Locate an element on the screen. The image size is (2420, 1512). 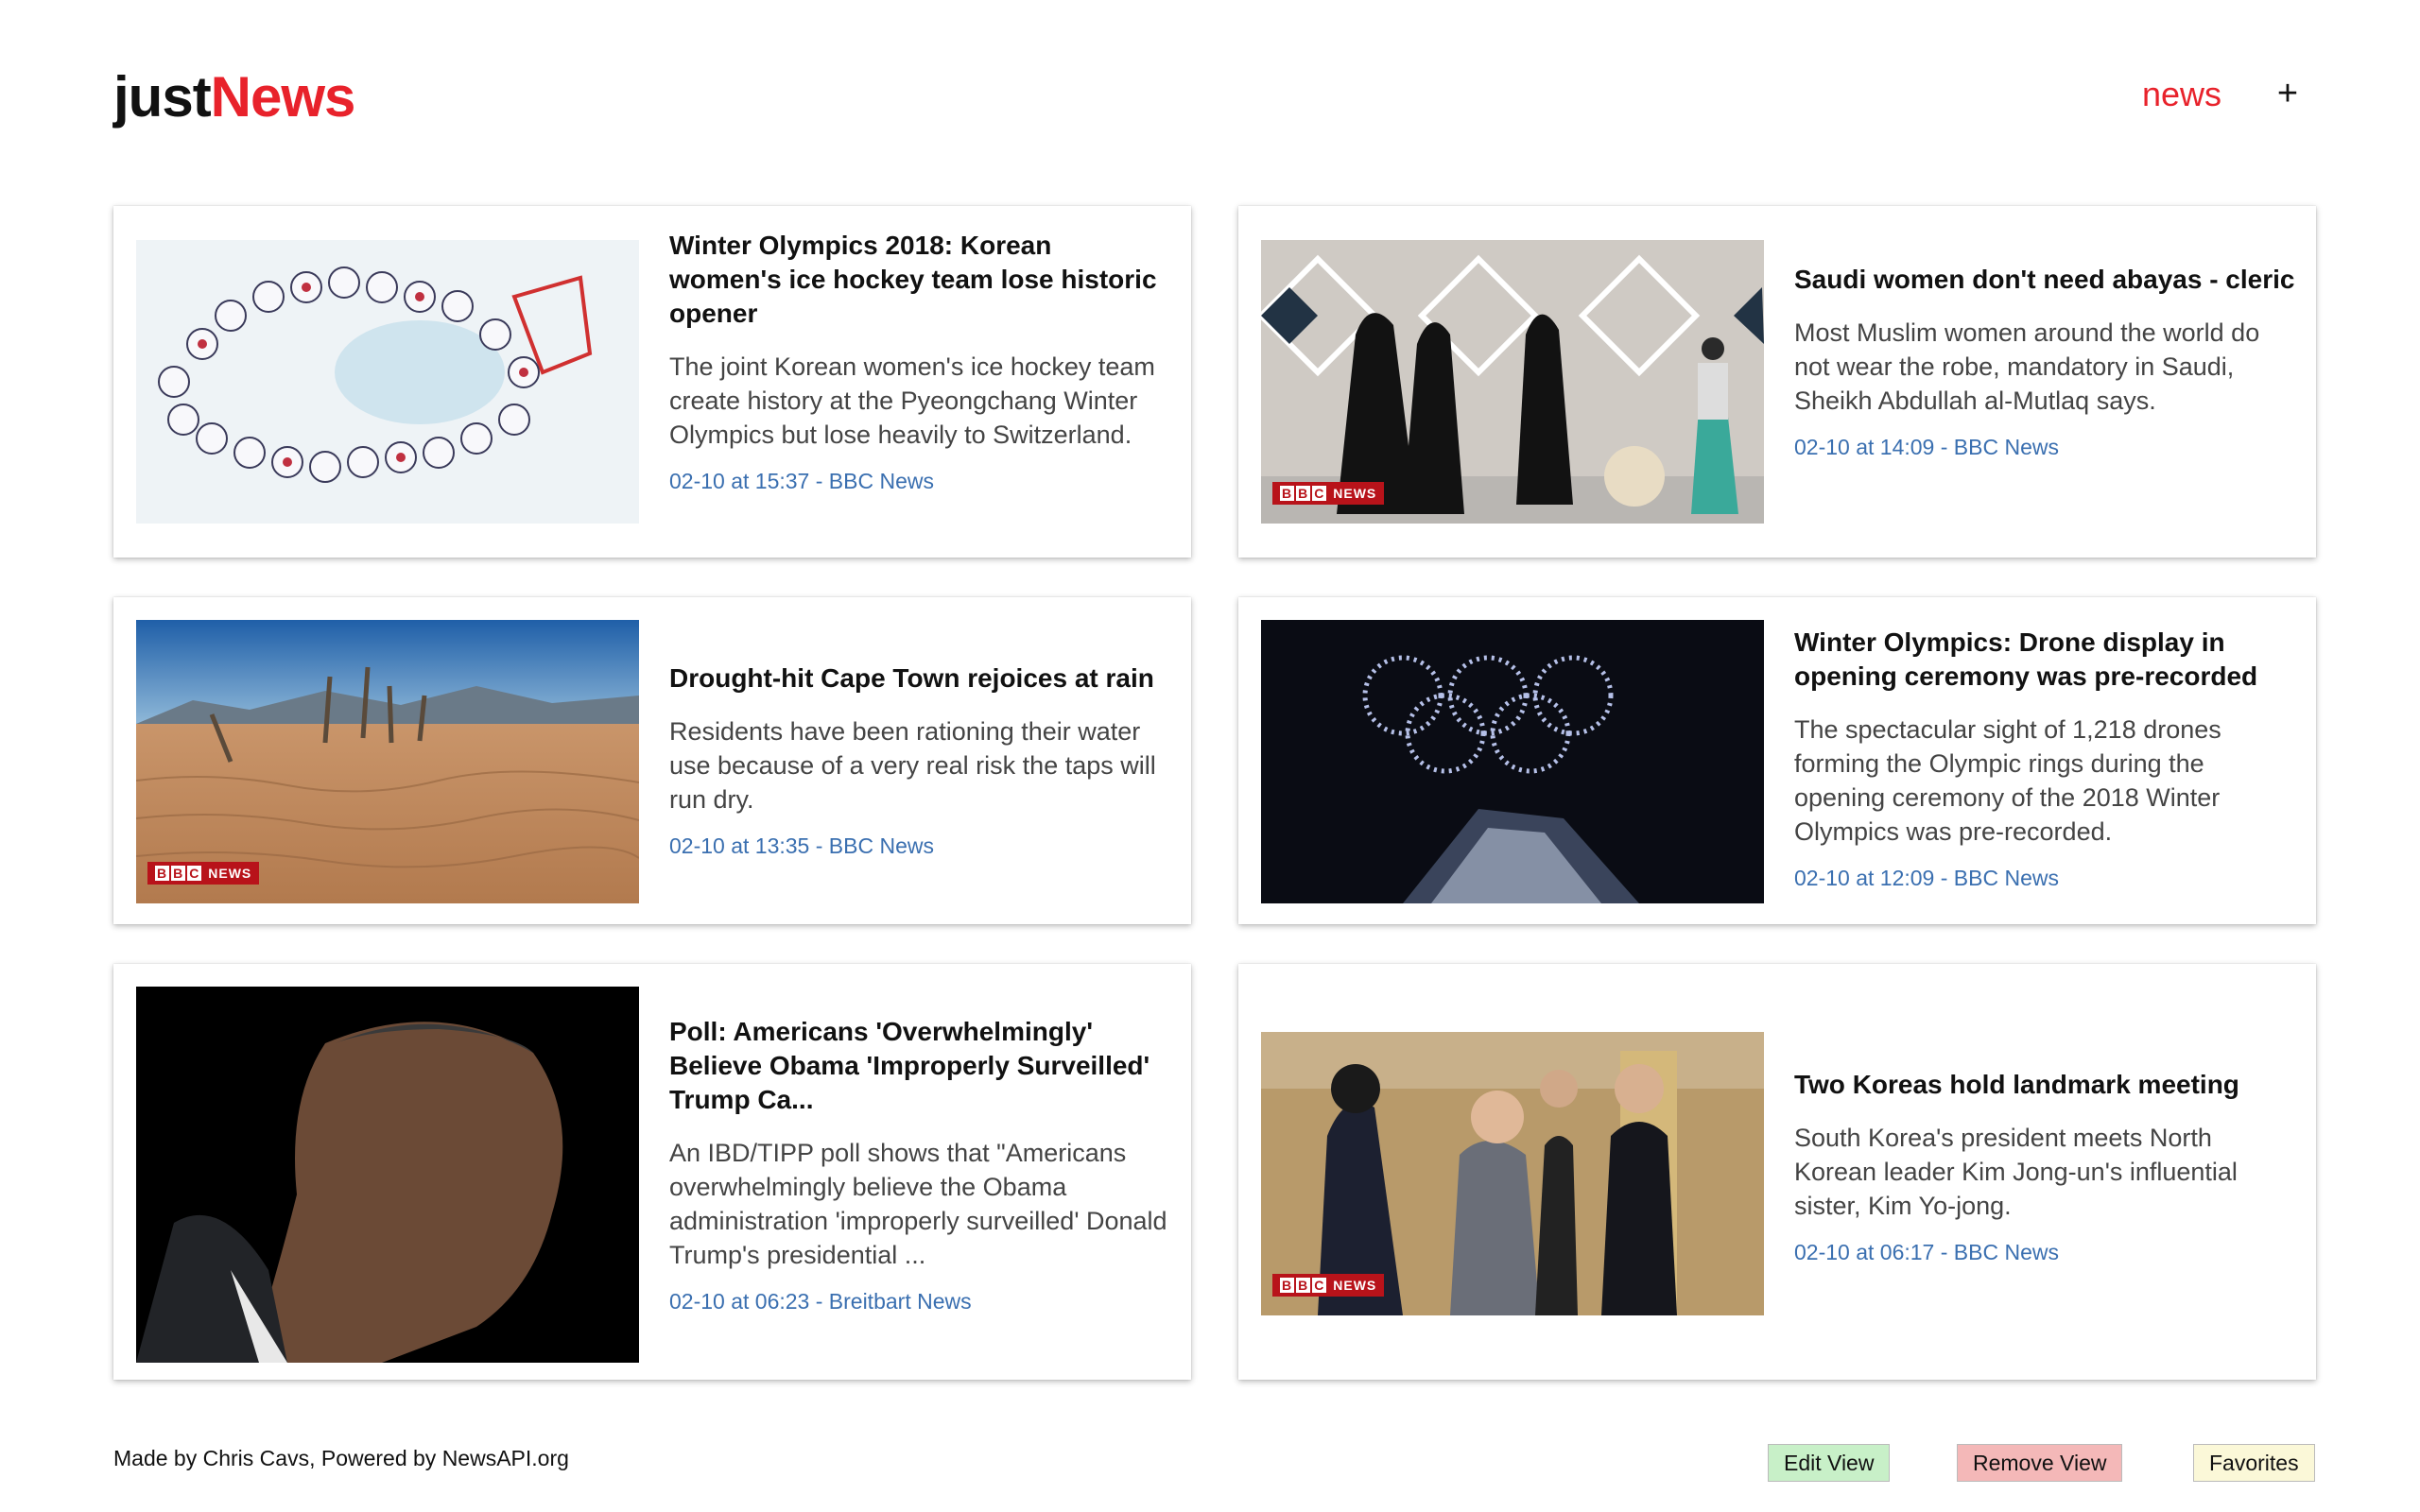
article-meta: 02-10 at 15:37 - BBC News is located at coordinates (801, 481).